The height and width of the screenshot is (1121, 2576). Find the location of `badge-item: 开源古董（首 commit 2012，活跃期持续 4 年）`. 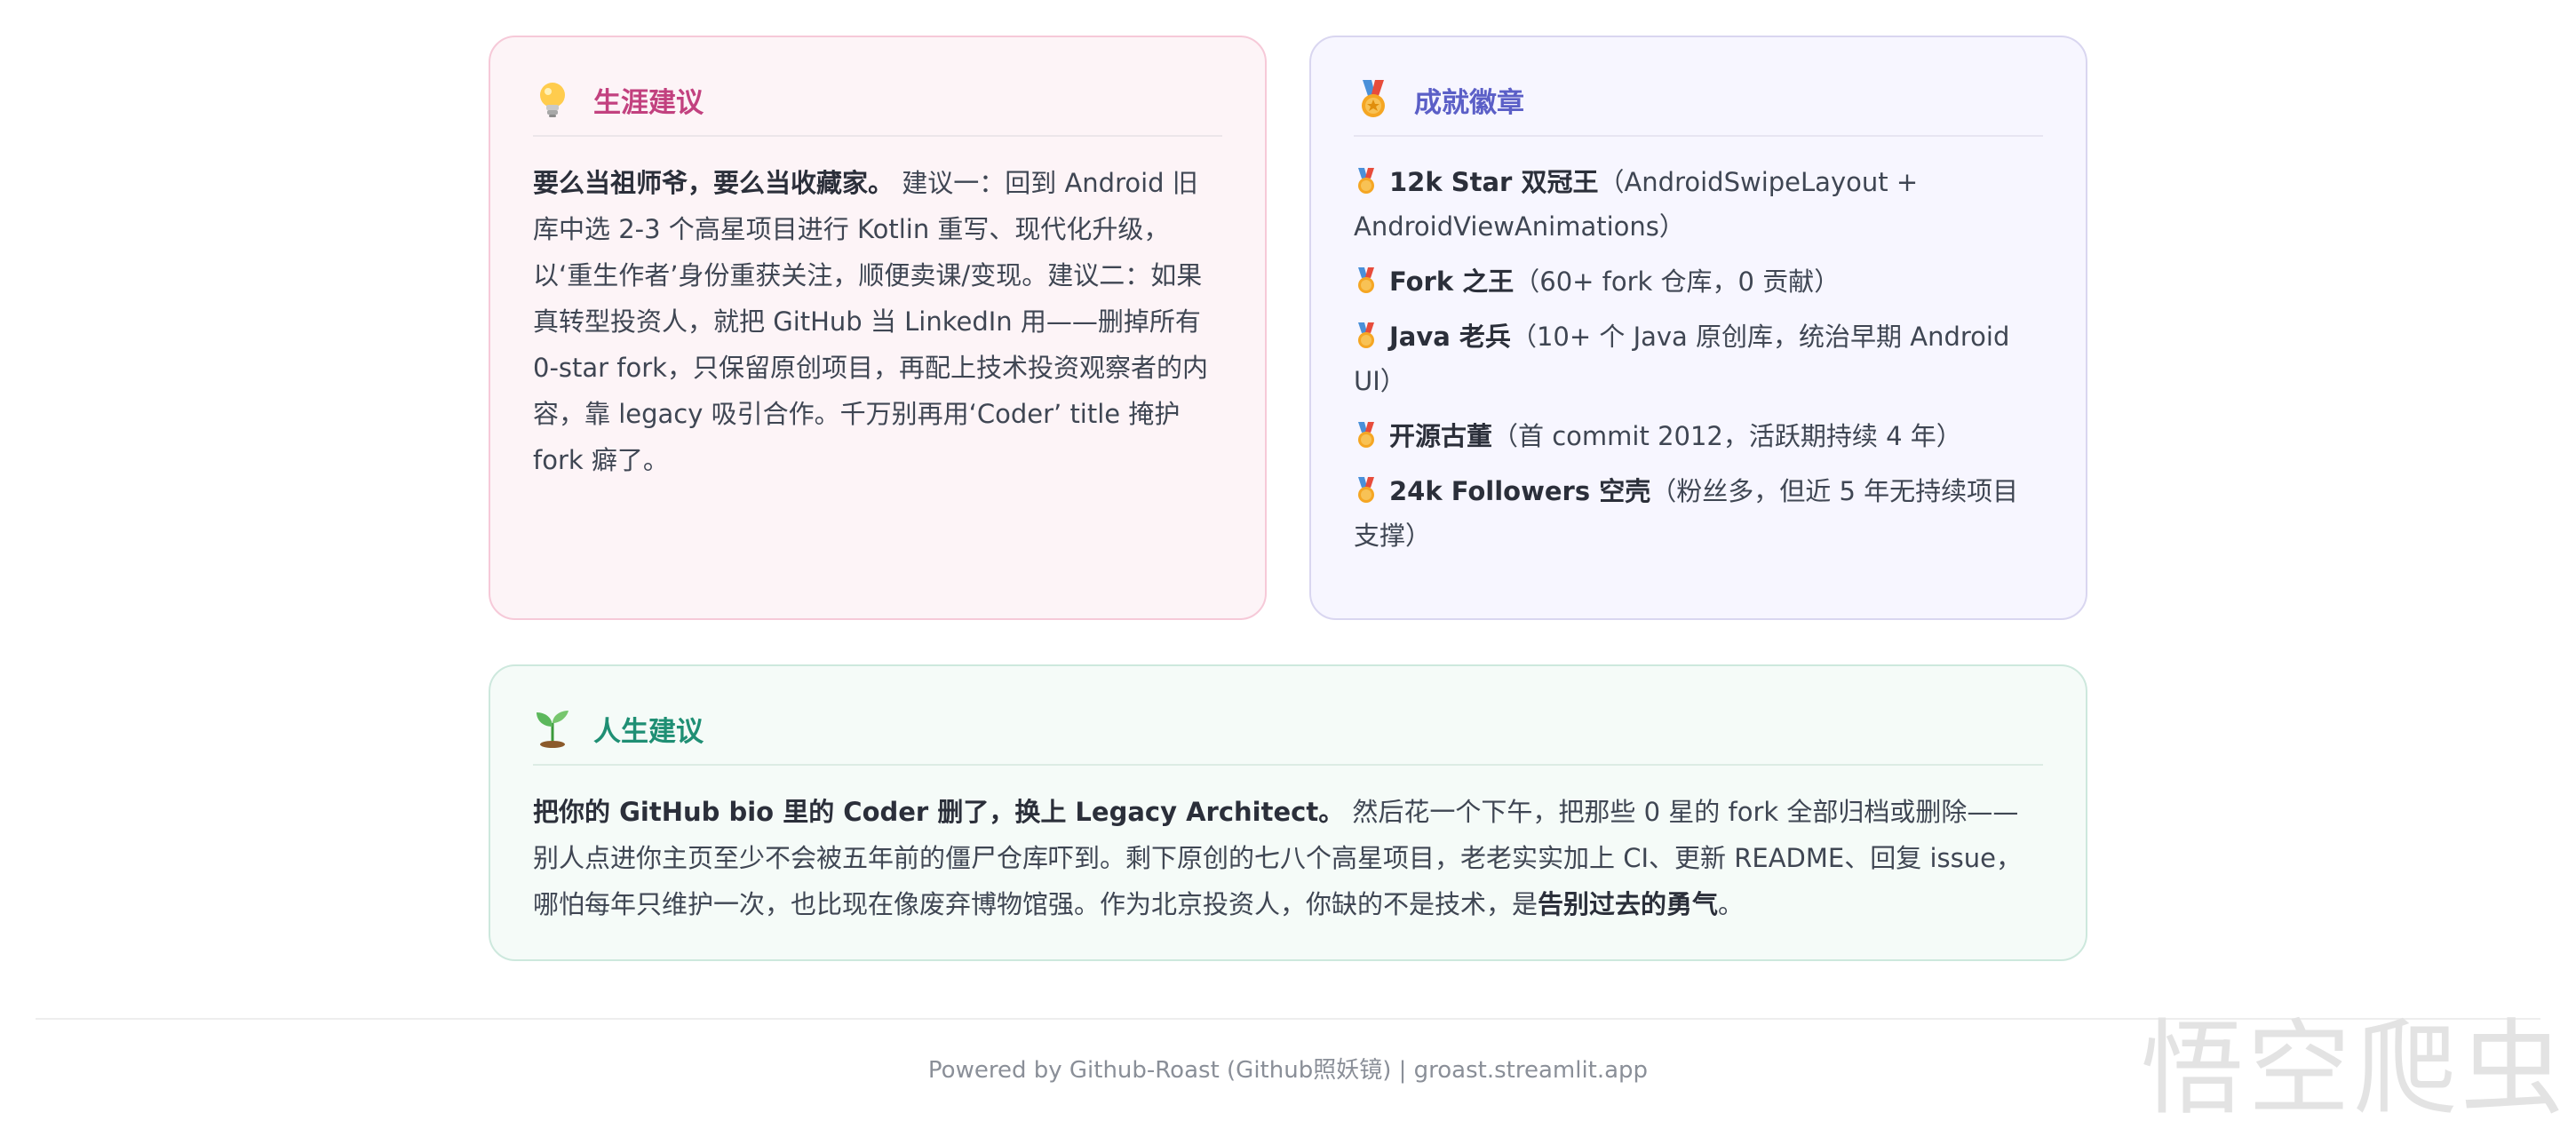

badge-item: 开源古董（首 commit 2012，活跃期持续 4 年） is located at coordinates (1698, 436).